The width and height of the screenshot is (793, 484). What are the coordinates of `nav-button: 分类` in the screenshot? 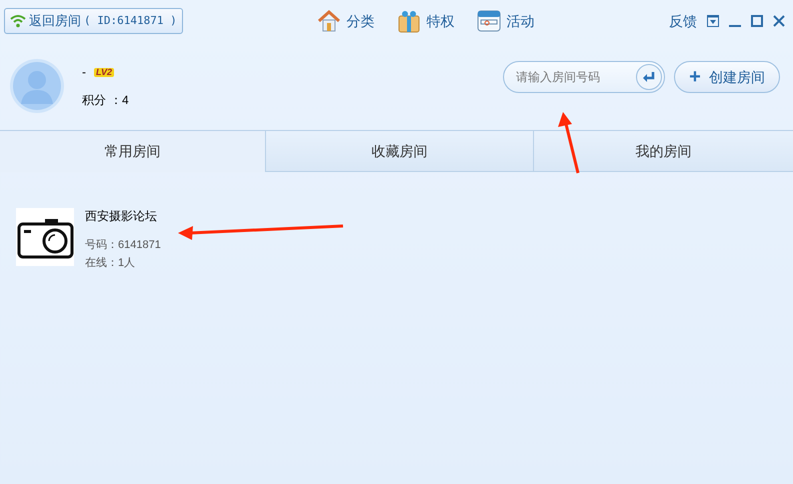 It's located at (345, 21).